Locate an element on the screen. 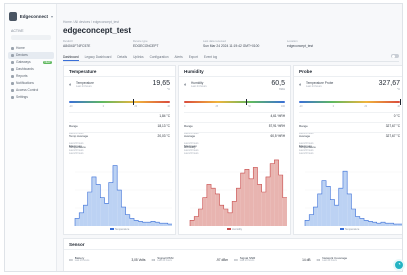 Image resolution: width=407 pixels, height=275 pixels. current-unit: %RH is located at coordinates (281, 89).